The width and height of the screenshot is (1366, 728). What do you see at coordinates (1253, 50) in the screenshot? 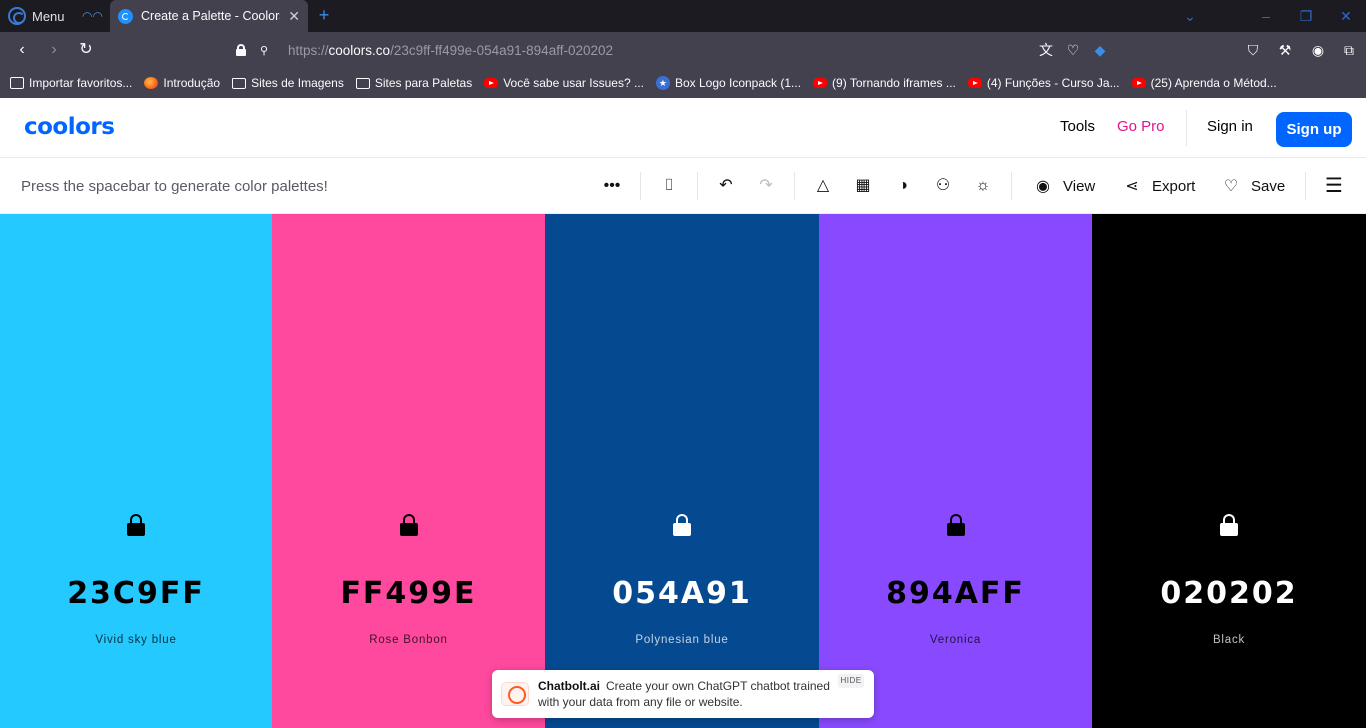
I see `pocket-icon: ⛉` at bounding box center [1253, 50].